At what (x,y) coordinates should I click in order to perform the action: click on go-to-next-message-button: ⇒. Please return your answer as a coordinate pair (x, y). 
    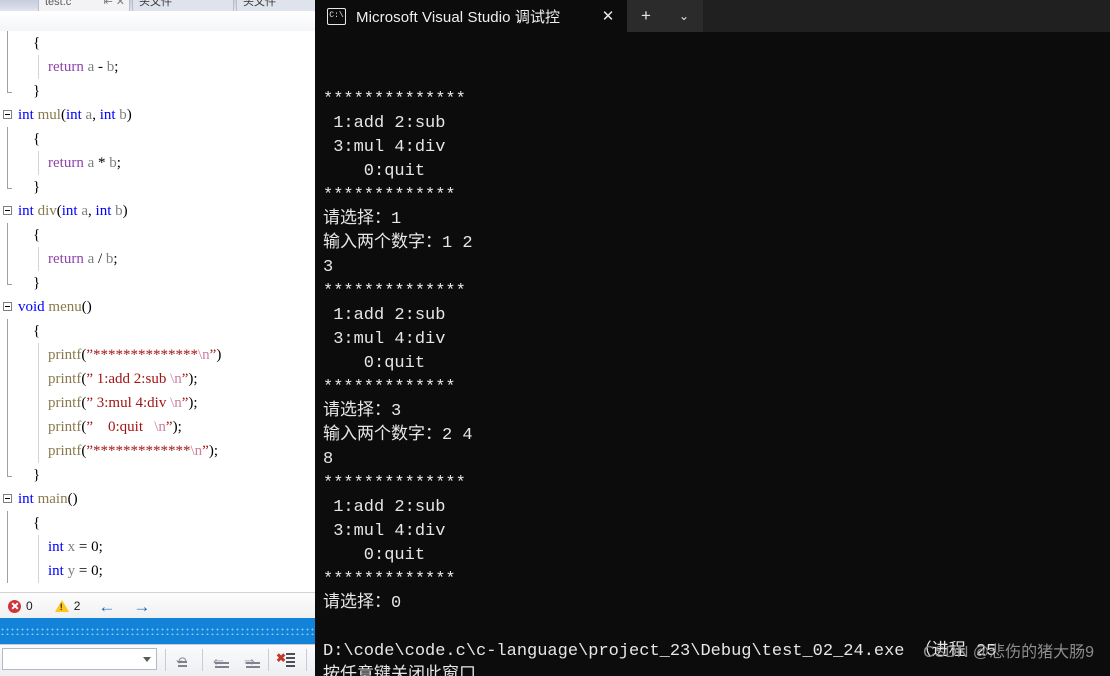
    Looking at the image, I should click on (253, 661).